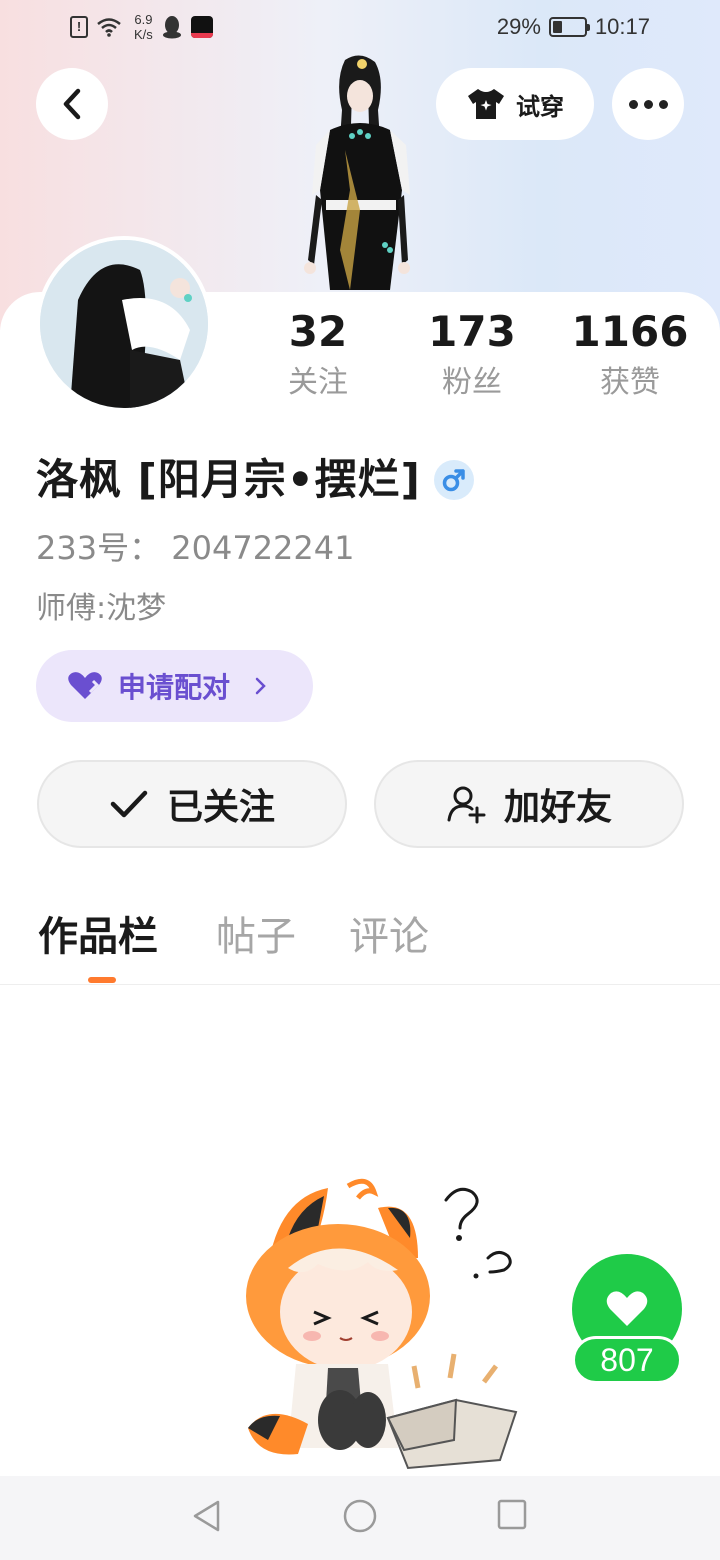 The image size is (720, 1560). What do you see at coordinates (260, 686) in the screenshot?
I see `chevron-right-icon` at bounding box center [260, 686].